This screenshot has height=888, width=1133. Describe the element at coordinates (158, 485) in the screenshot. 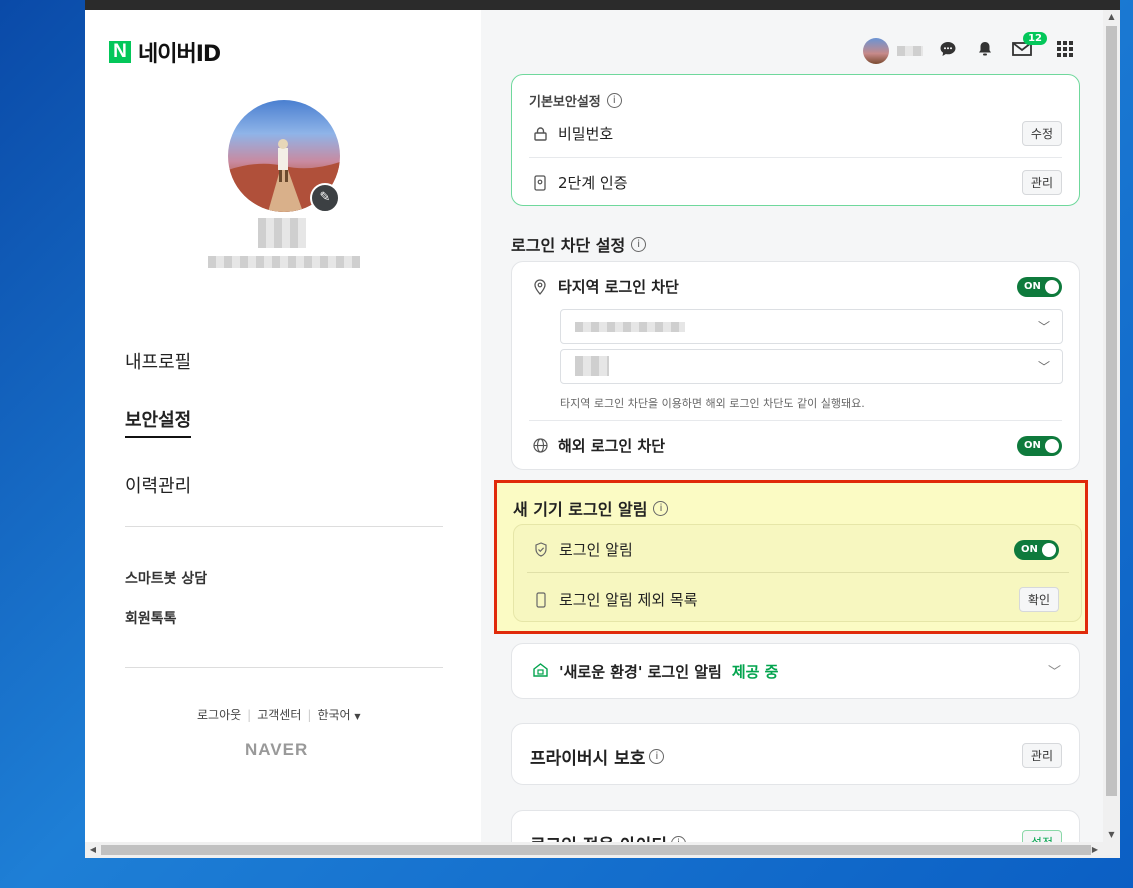

I see `nav-item-history: 이력관리` at that location.